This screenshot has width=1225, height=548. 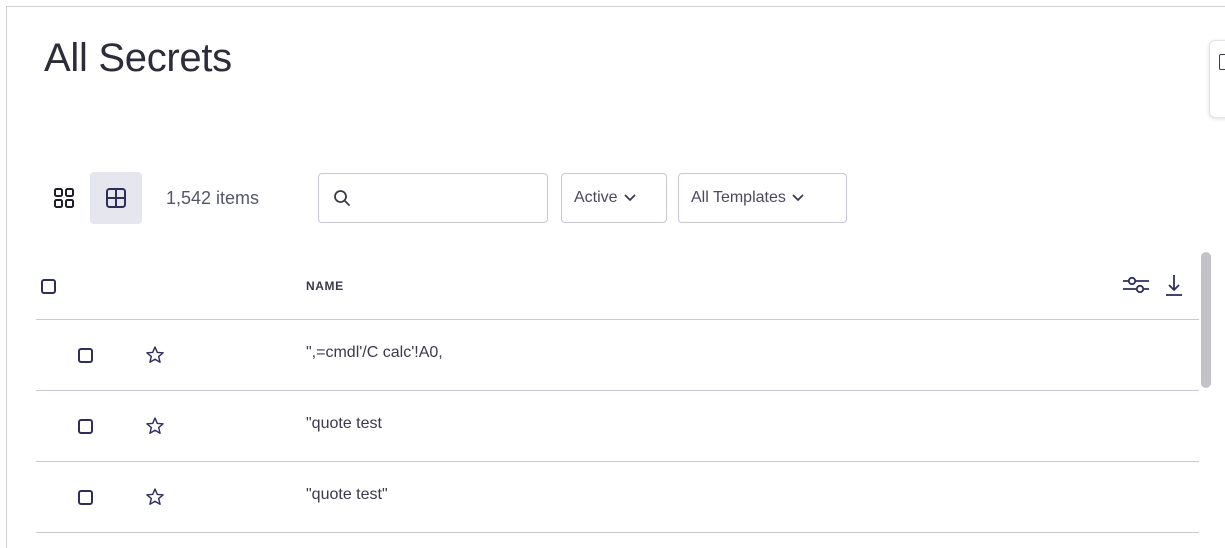 What do you see at coordinates (1217, 79) in the screenshot?
I see `side-panel-toggle` at bounding box center [1217, 79].